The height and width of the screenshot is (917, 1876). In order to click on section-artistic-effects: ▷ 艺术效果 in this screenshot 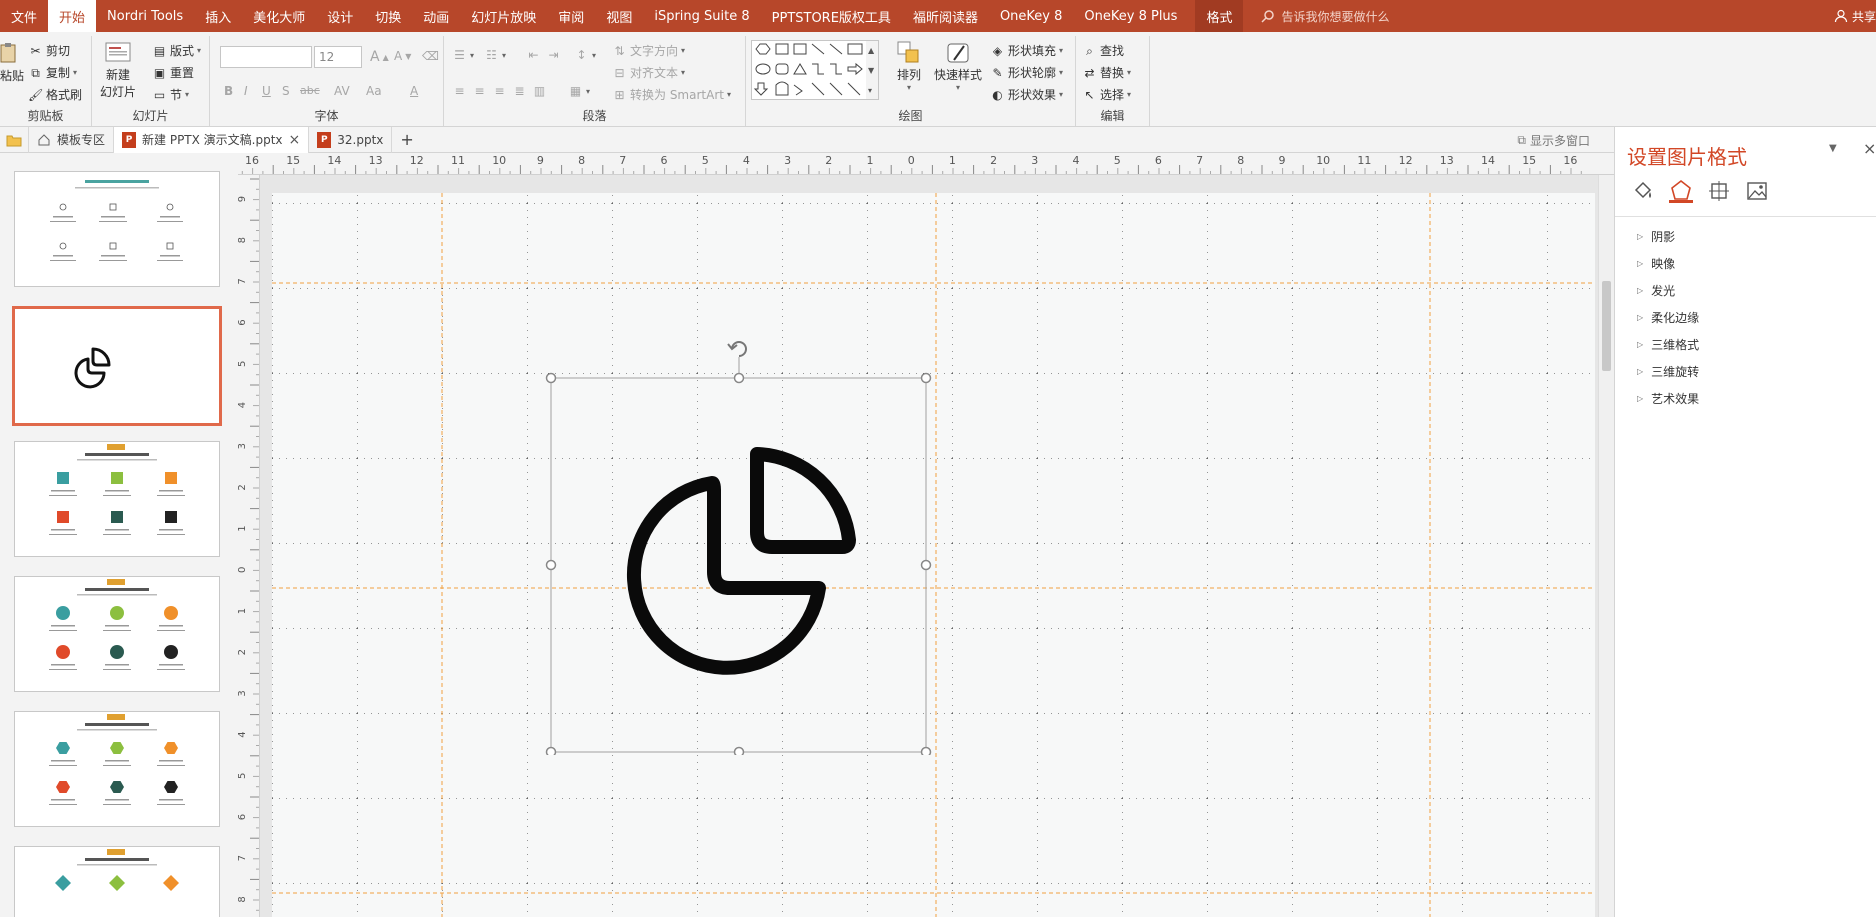, I will do `click(1668, 398)`.